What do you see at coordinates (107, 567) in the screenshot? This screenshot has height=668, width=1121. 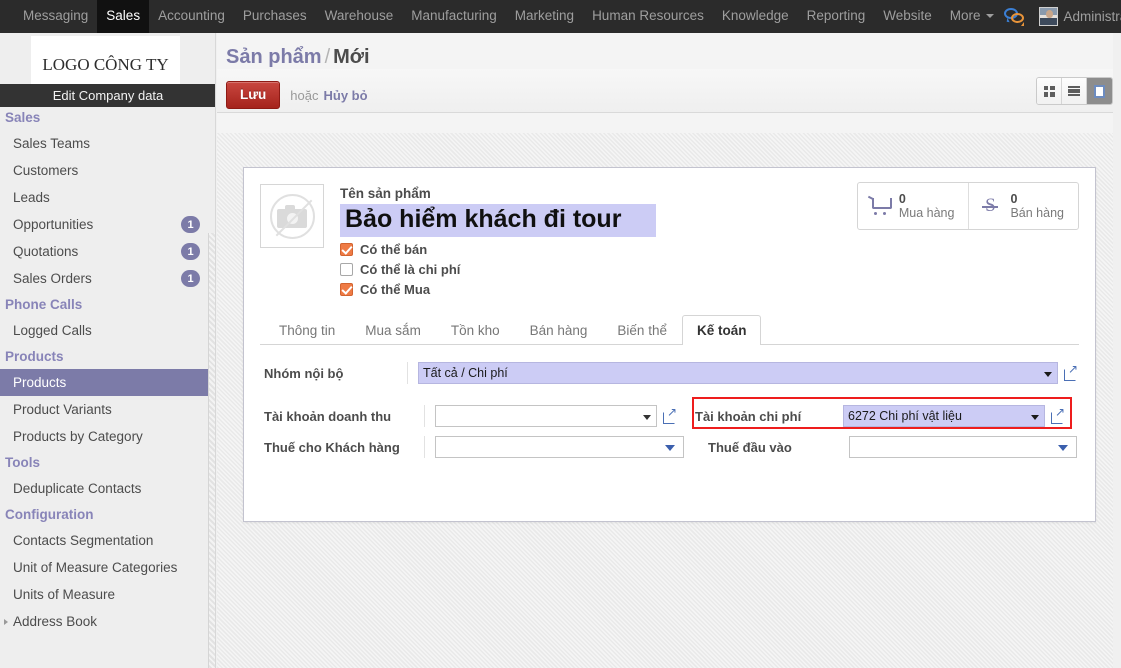 I see `sidebar-item-unit-of-measure-categories: Unit of Measure Categories` at bounding box center [107, 567].